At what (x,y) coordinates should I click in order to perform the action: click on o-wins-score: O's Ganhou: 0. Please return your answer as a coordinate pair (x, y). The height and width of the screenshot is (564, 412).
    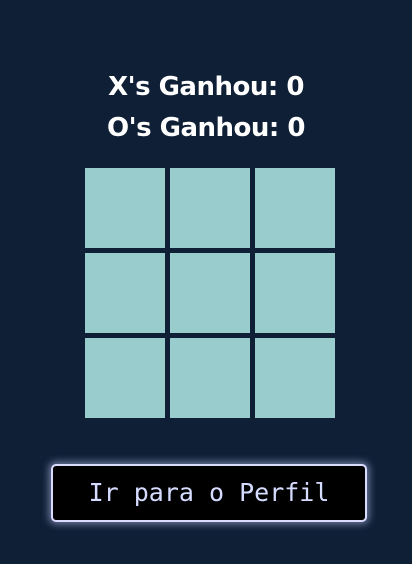
    Looking at the image, I should click on (206, 128).